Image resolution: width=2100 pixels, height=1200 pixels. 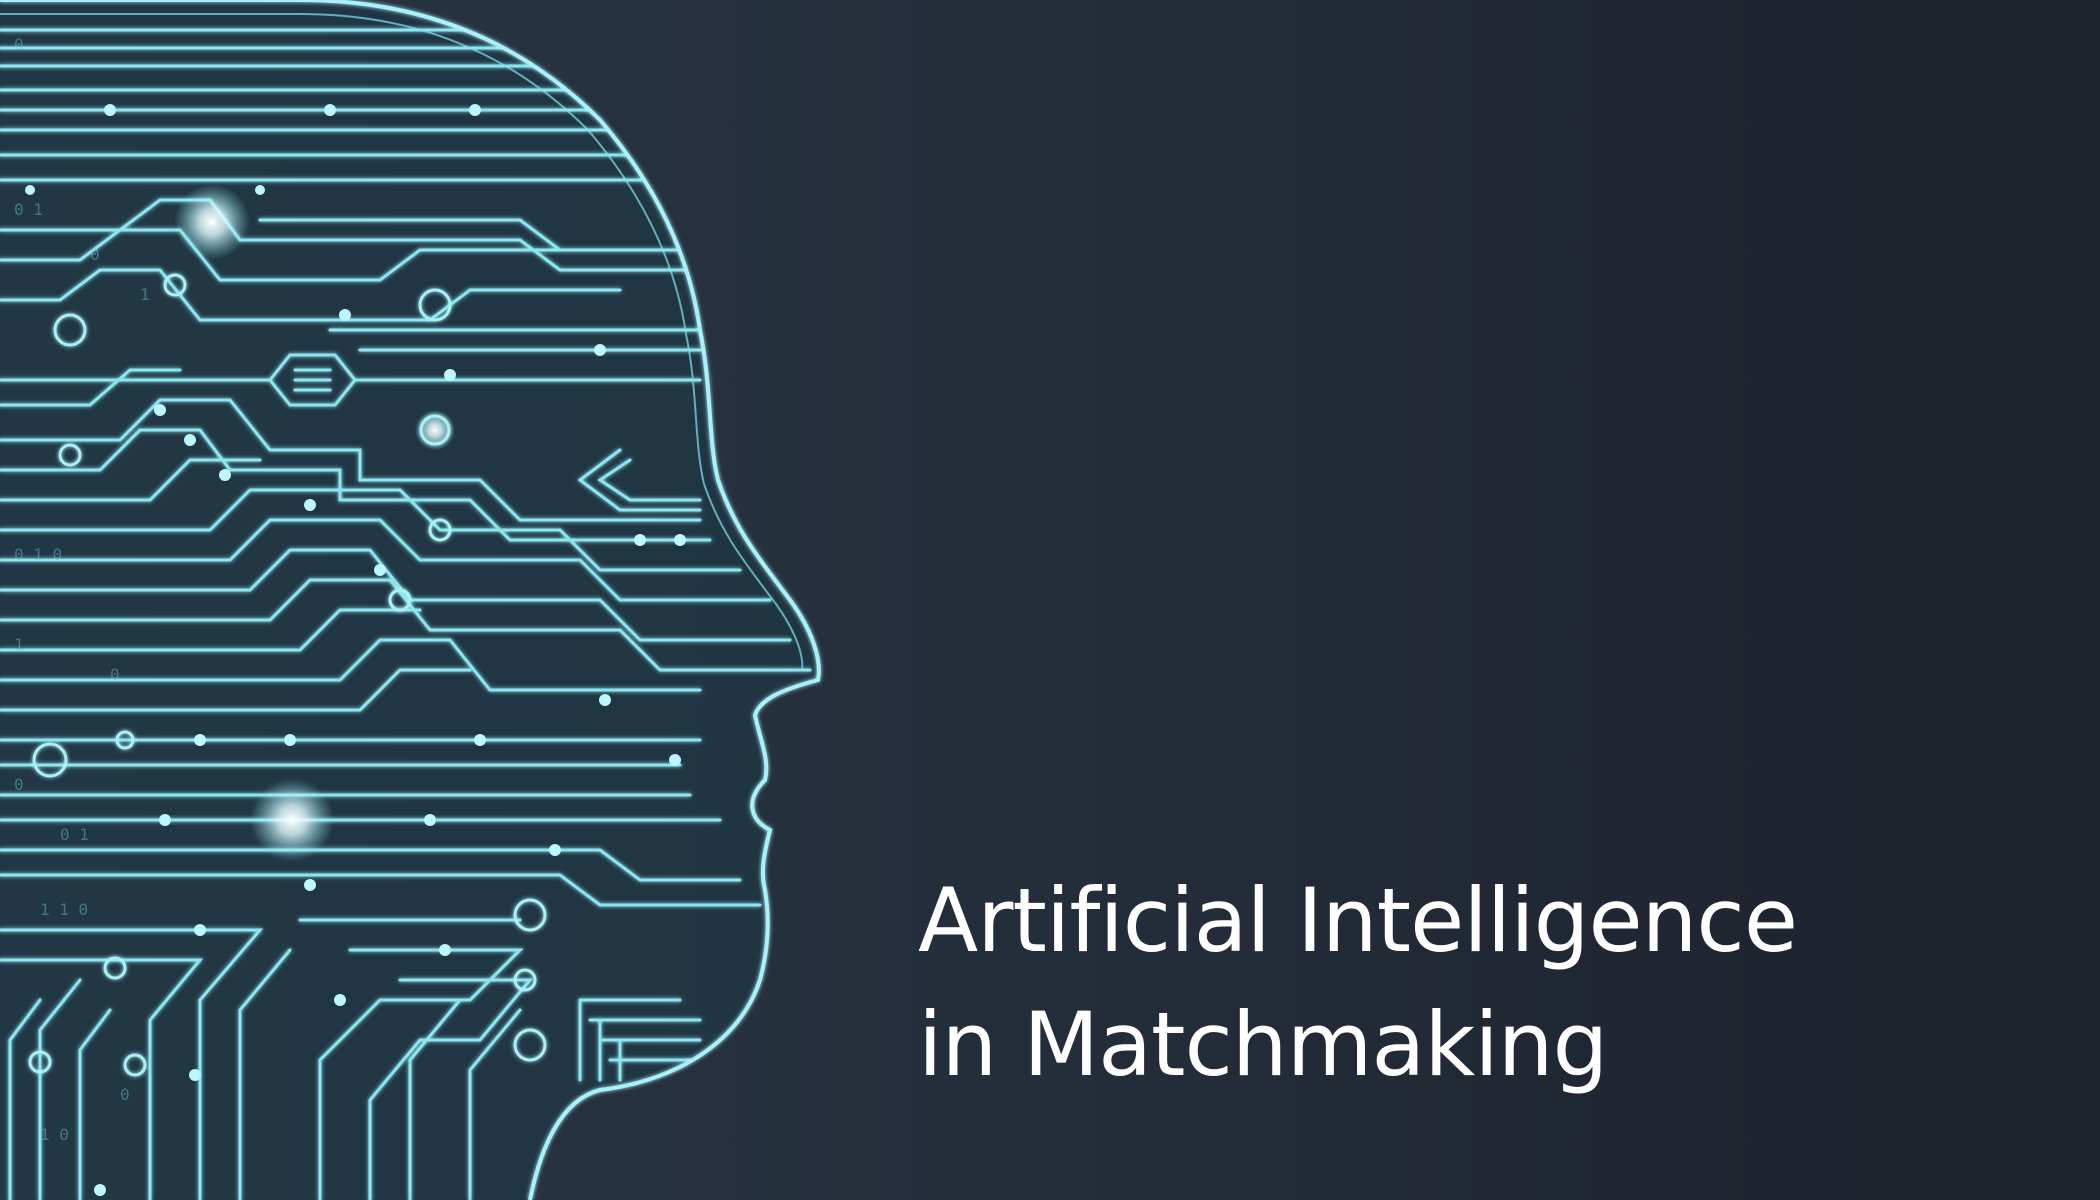 What do you see at coordinates (1358, 920) in the screenshot?
I see `headline-line-1: Artificial Intelligence` at bounding box center [1358, 920].